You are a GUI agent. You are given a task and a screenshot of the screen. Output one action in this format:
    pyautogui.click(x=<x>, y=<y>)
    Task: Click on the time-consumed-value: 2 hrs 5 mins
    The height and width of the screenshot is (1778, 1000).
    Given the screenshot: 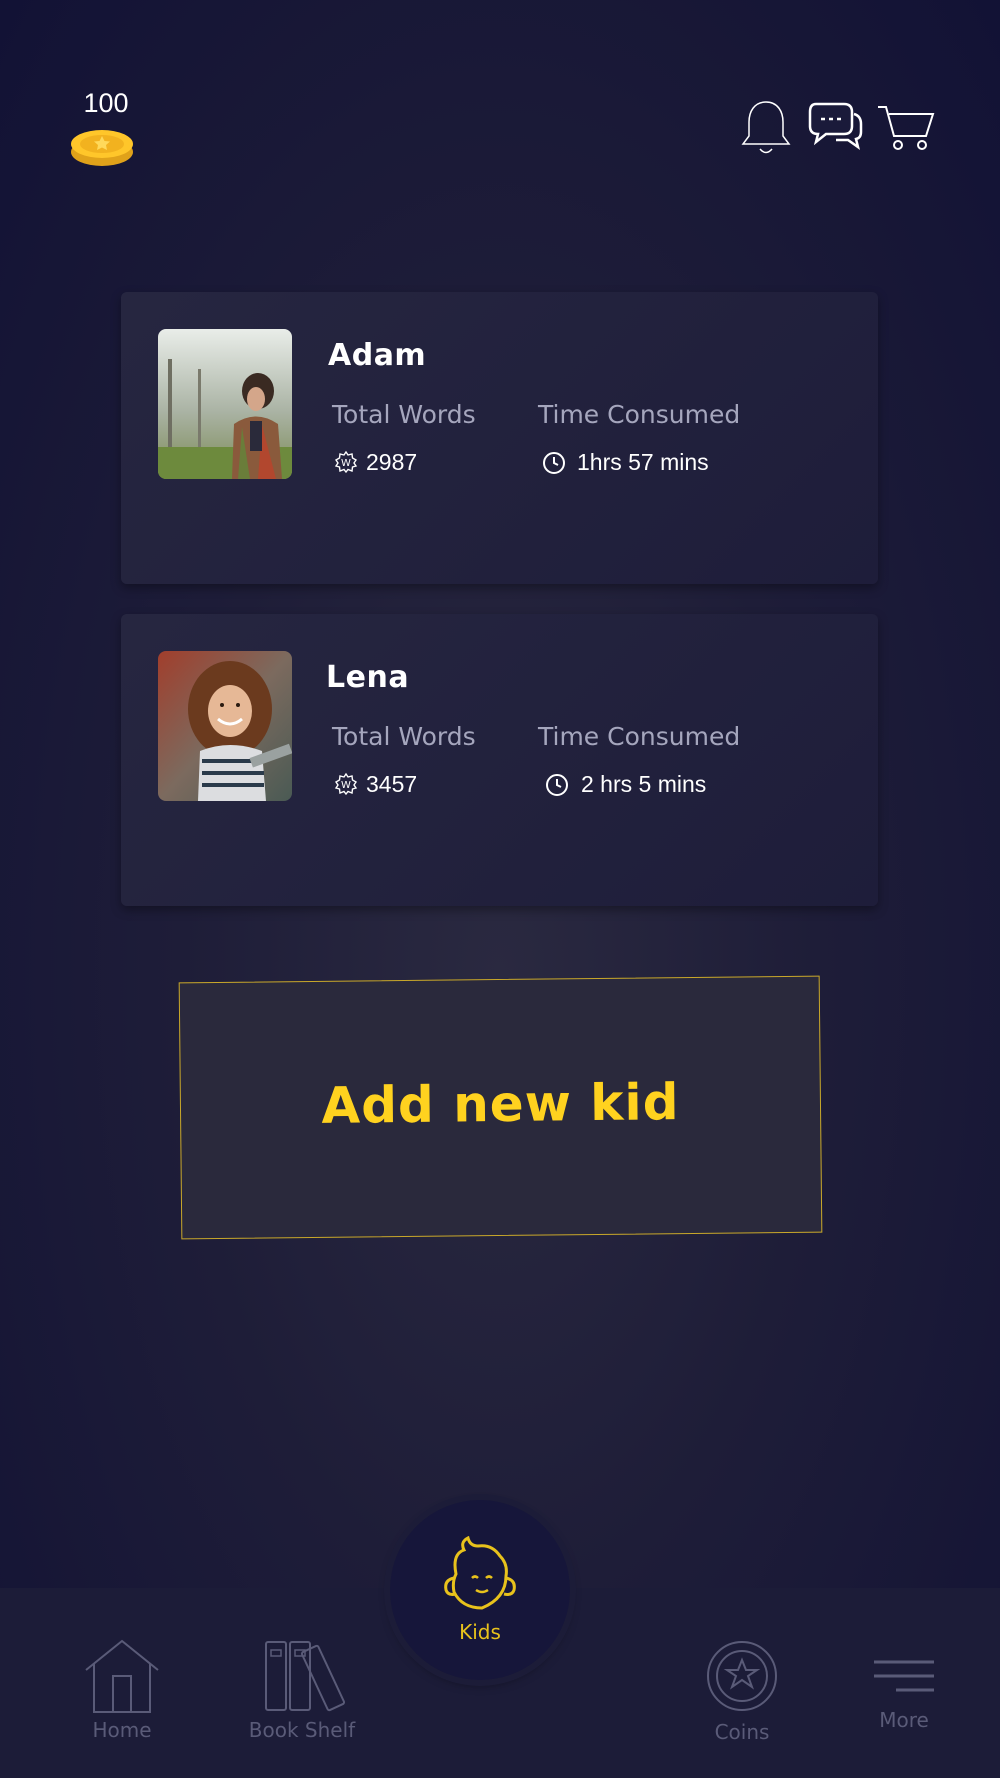 What is the action you would take?
    pyautogui.click(x=644, y=784)
    